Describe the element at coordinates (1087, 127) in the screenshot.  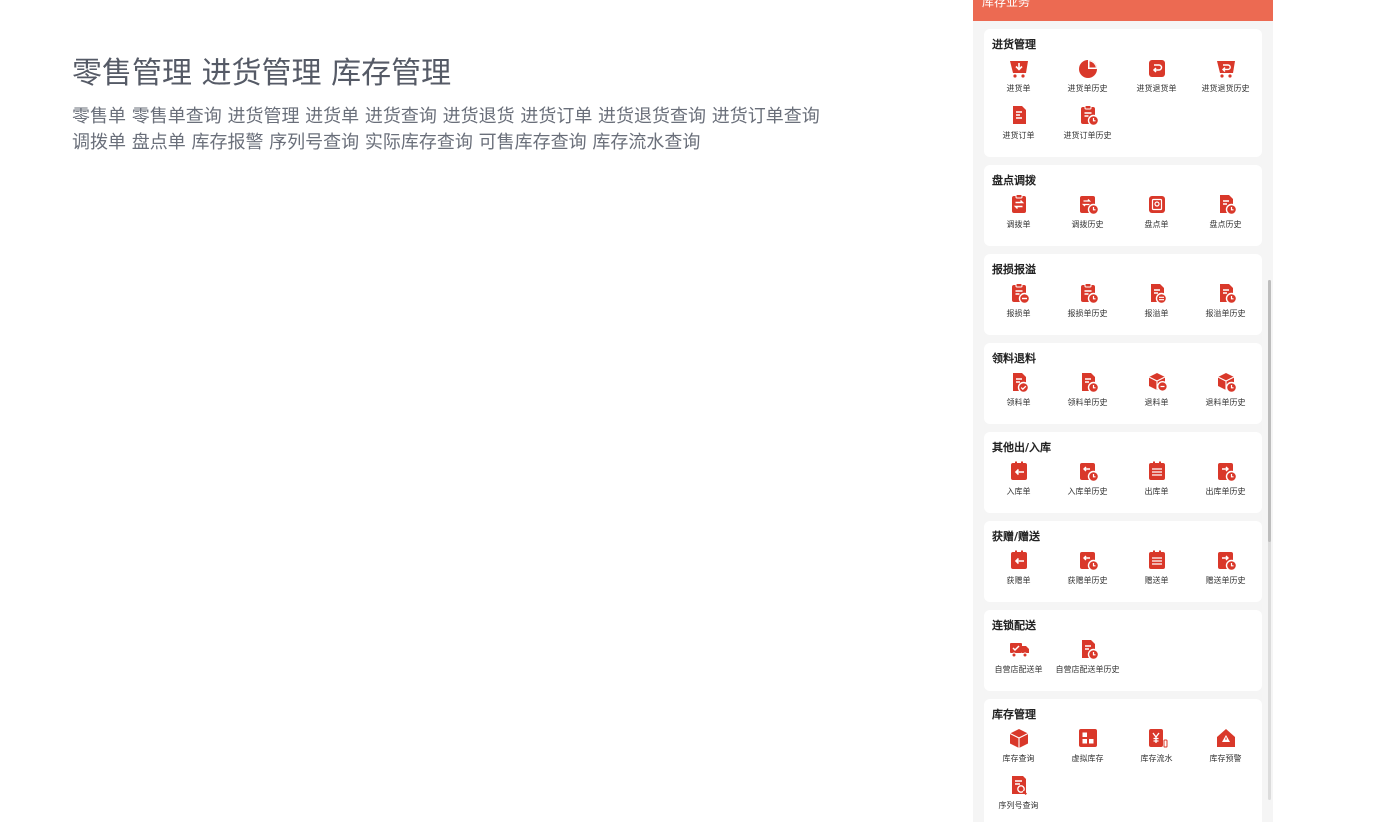
I see `menu-item: 进货订单历史` at that location.